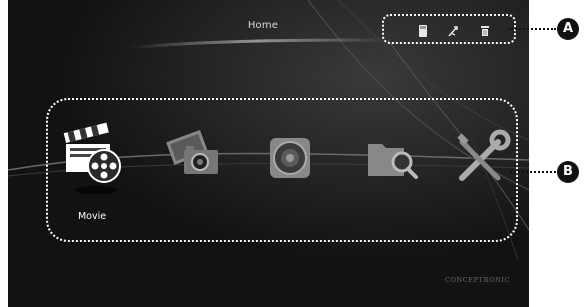  Describe the element at coordinates (568, 29) in the screenshot. I see `callout-a: A` at that location.